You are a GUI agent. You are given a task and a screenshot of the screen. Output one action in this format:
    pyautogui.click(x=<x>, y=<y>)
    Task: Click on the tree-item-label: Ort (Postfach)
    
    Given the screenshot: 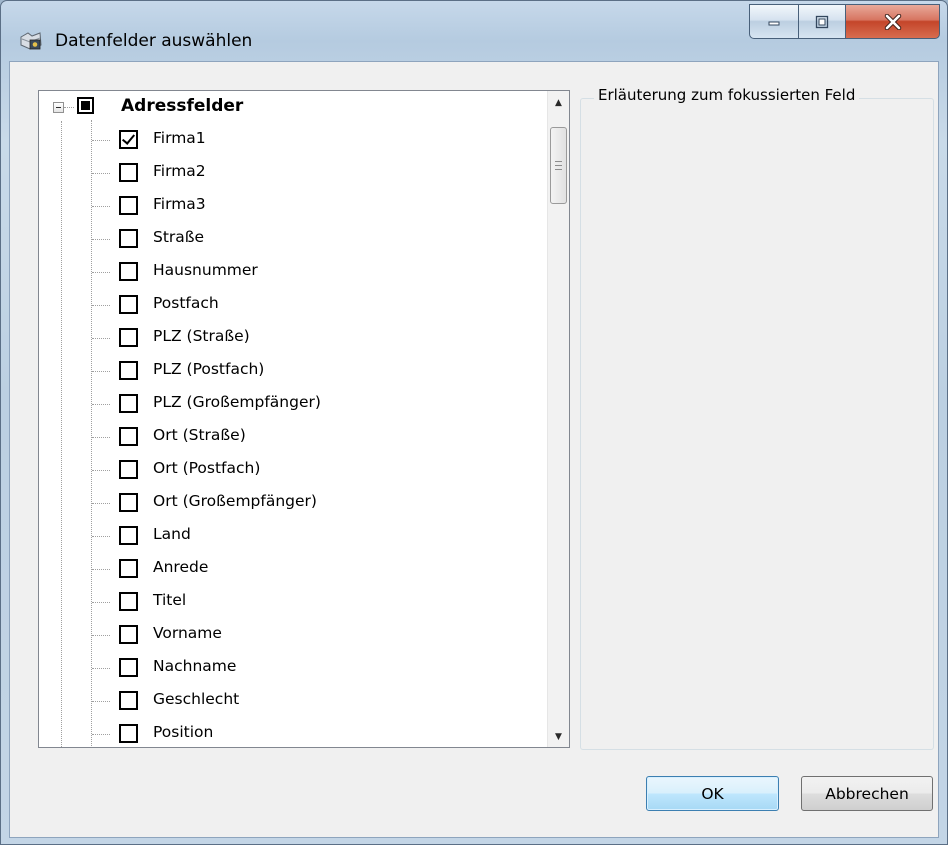 What is the action you would take?
    pyautogui.click(x=207, y=468)
    